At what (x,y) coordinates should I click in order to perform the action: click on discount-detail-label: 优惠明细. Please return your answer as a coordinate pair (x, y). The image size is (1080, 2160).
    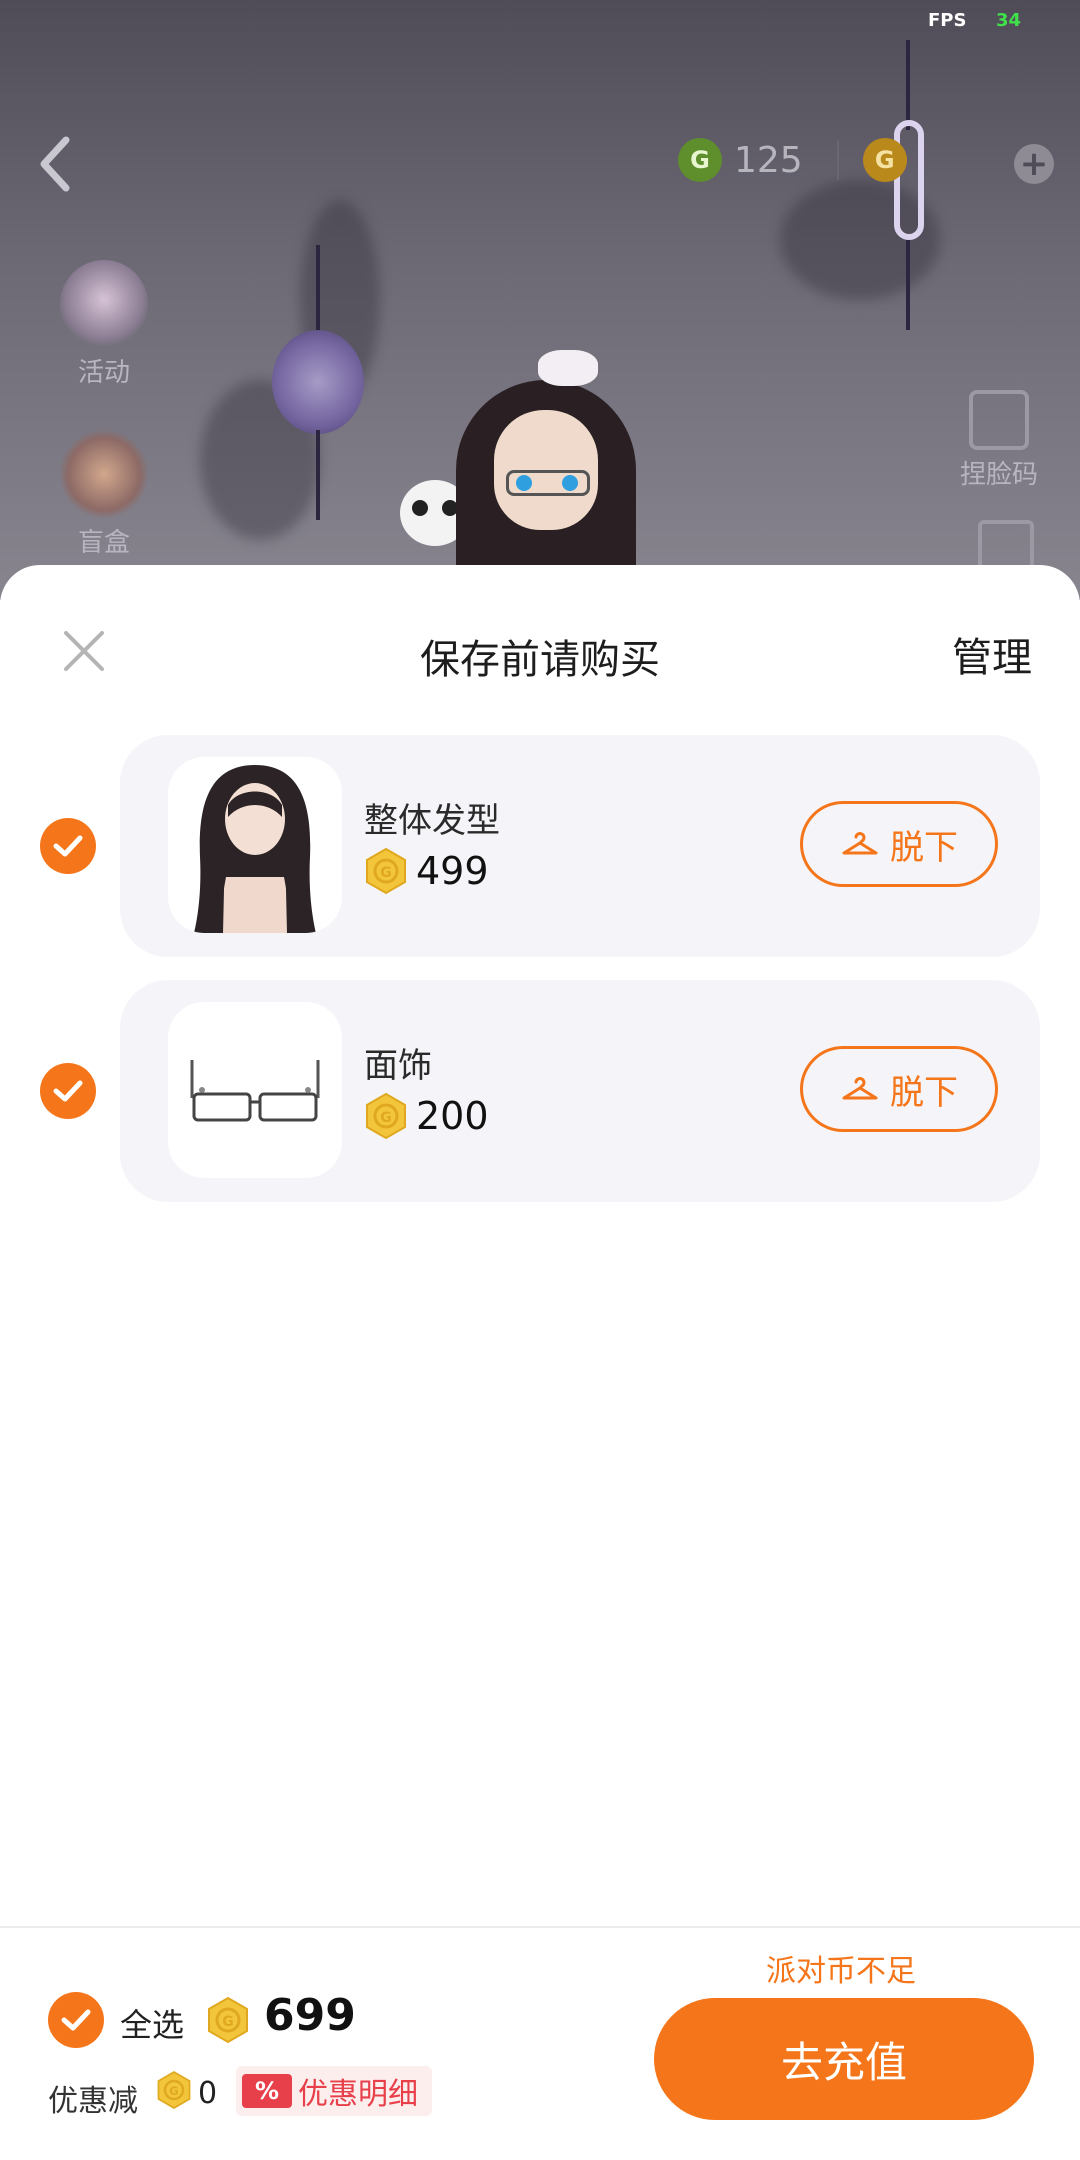
    Looking at the image, I should click on (358, 2094).